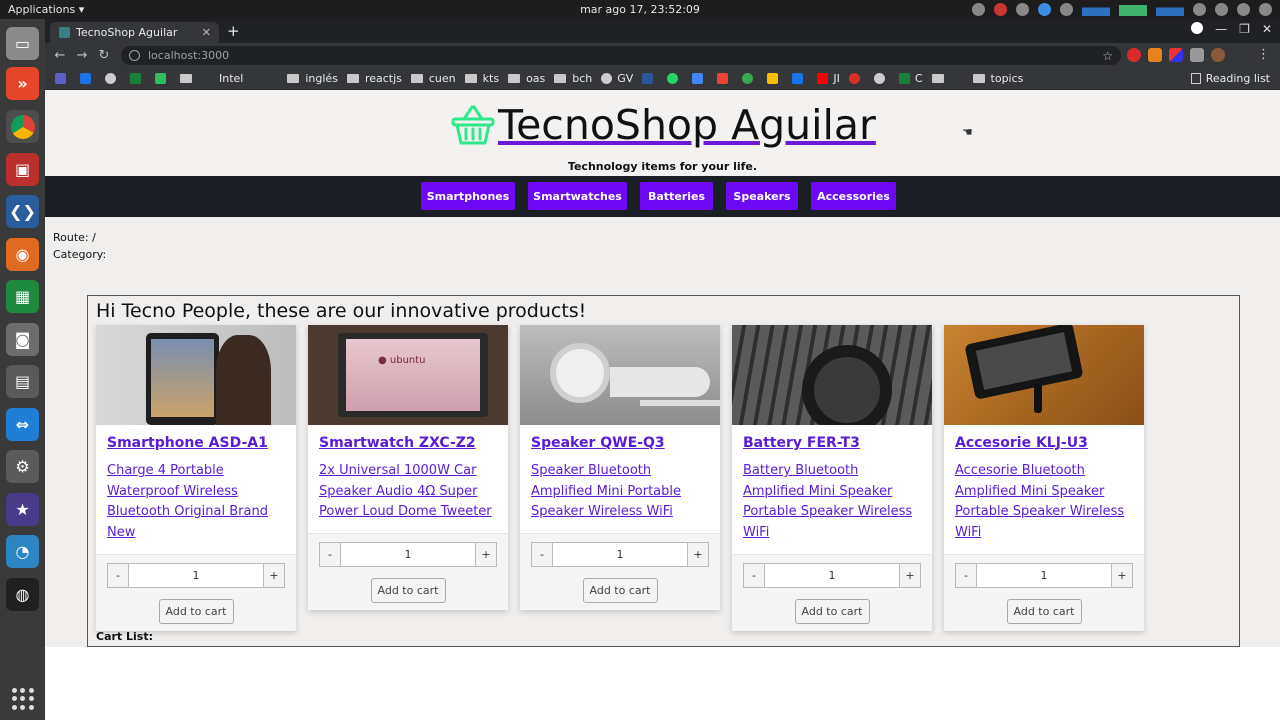 This screenshot has height=720, width=1280. What do you see at coordinates (408, 375) in the screenshot?
I see `product-image-laptop: ● ubuntu` at bounding box center [408, 375].